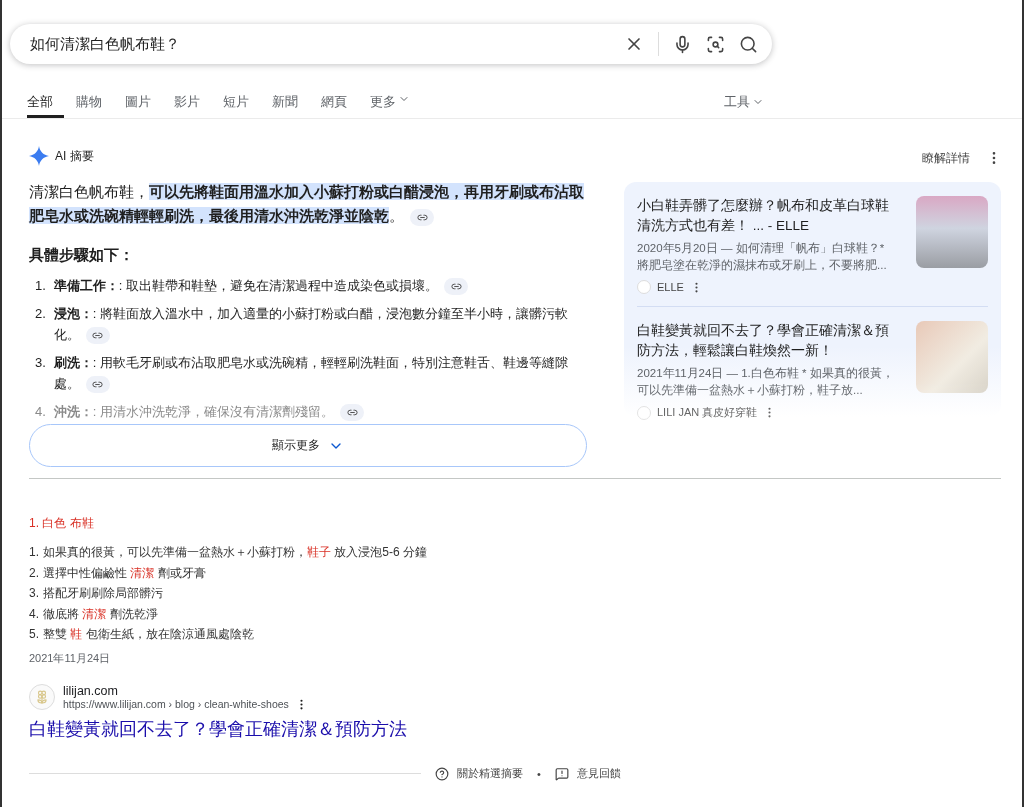 The height and width of the screenshot is (807, 1024). What do you see at coordinates (490, 773) in the screenshot?
I see `about-snippet-link: 關於精選摘要` at bounding box center [490, 773].